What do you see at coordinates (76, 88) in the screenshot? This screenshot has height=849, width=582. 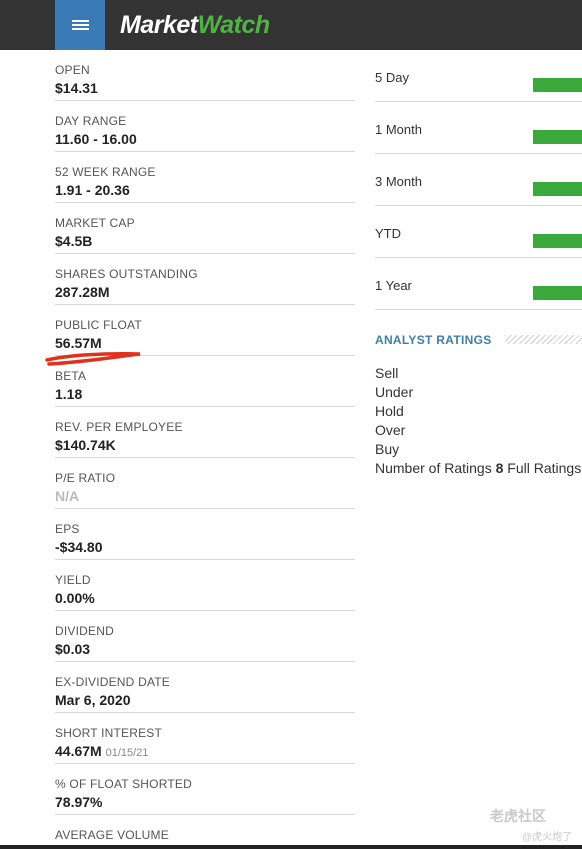 I see `stat-value: $14.31` at bounding box center [76, 88].